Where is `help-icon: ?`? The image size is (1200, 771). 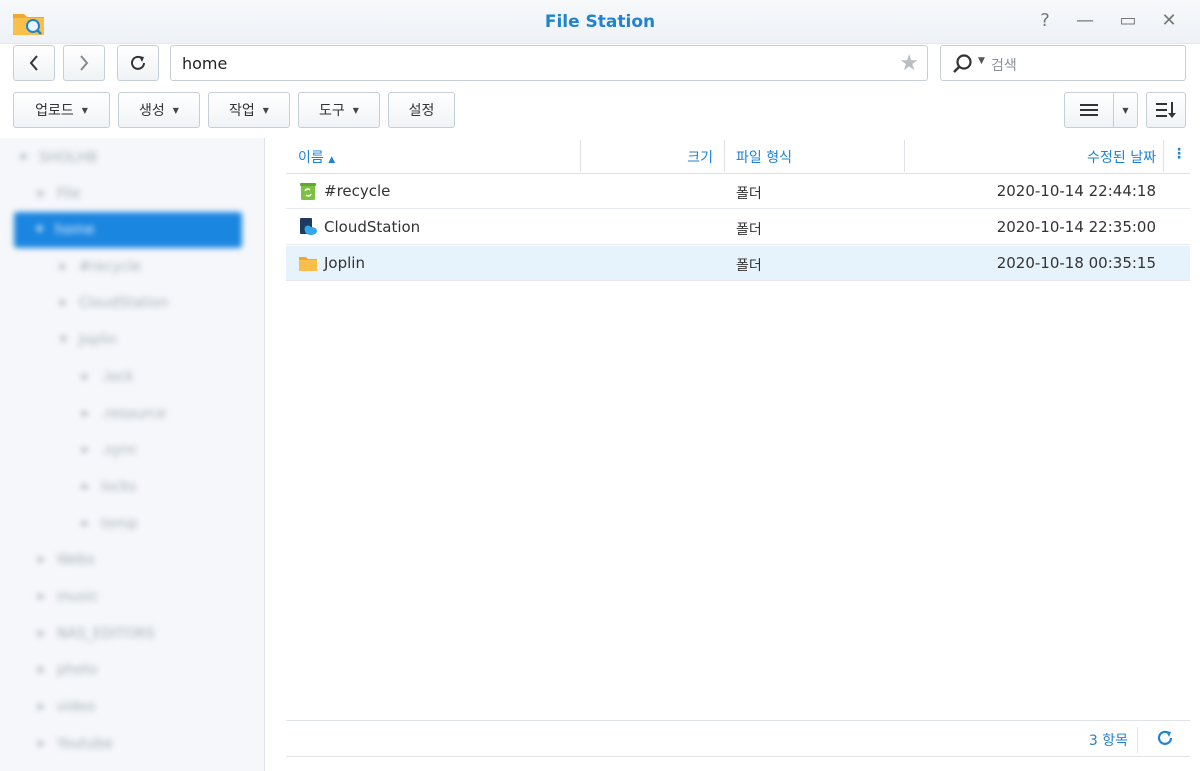
help-icon: ? is located at coordinates (1045, 21).